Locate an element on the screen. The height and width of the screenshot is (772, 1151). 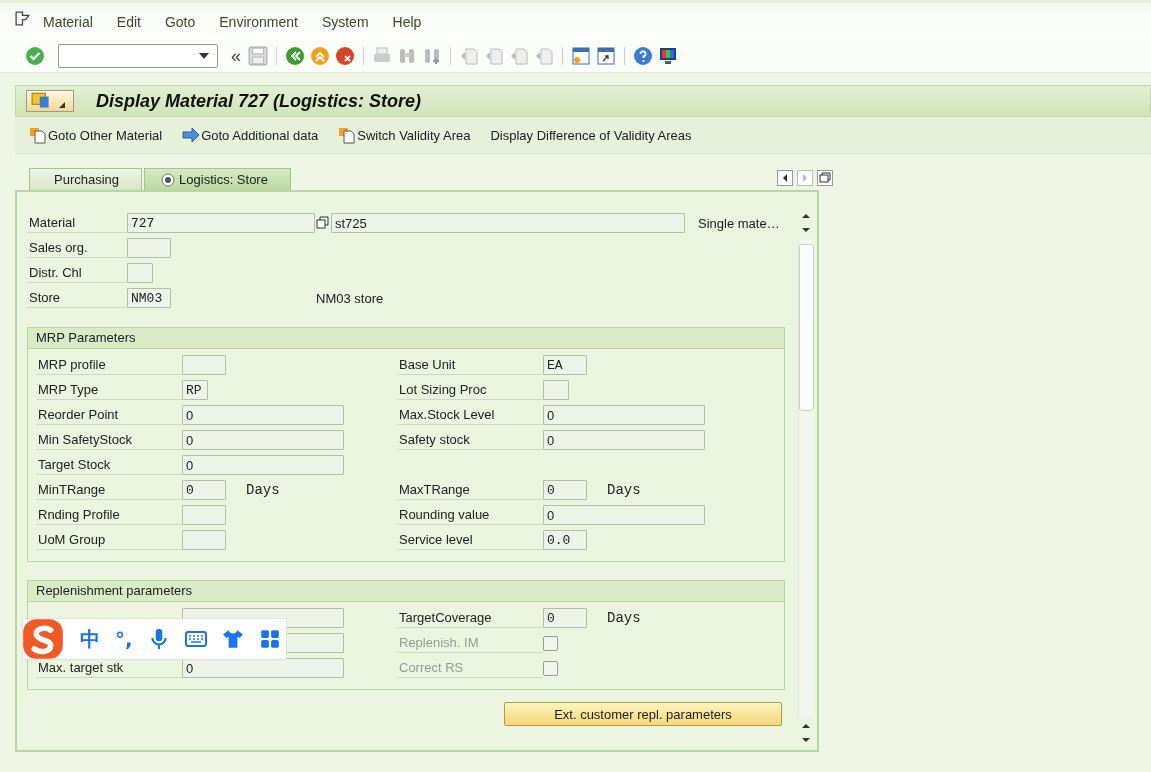
menu-item: Edit is located at coordinates (128, 21).